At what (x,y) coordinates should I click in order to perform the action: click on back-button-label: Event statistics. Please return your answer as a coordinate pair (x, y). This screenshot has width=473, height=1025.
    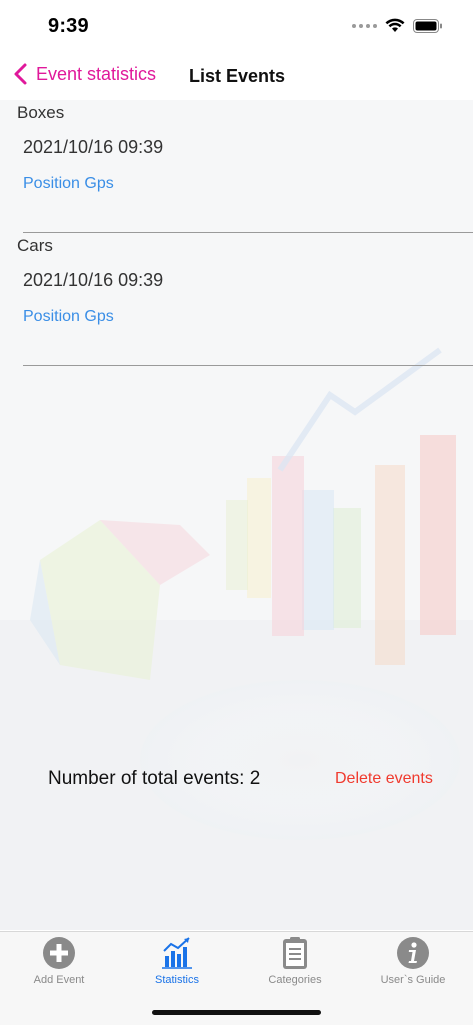
    Looking at the image, I should click on (96, 73).